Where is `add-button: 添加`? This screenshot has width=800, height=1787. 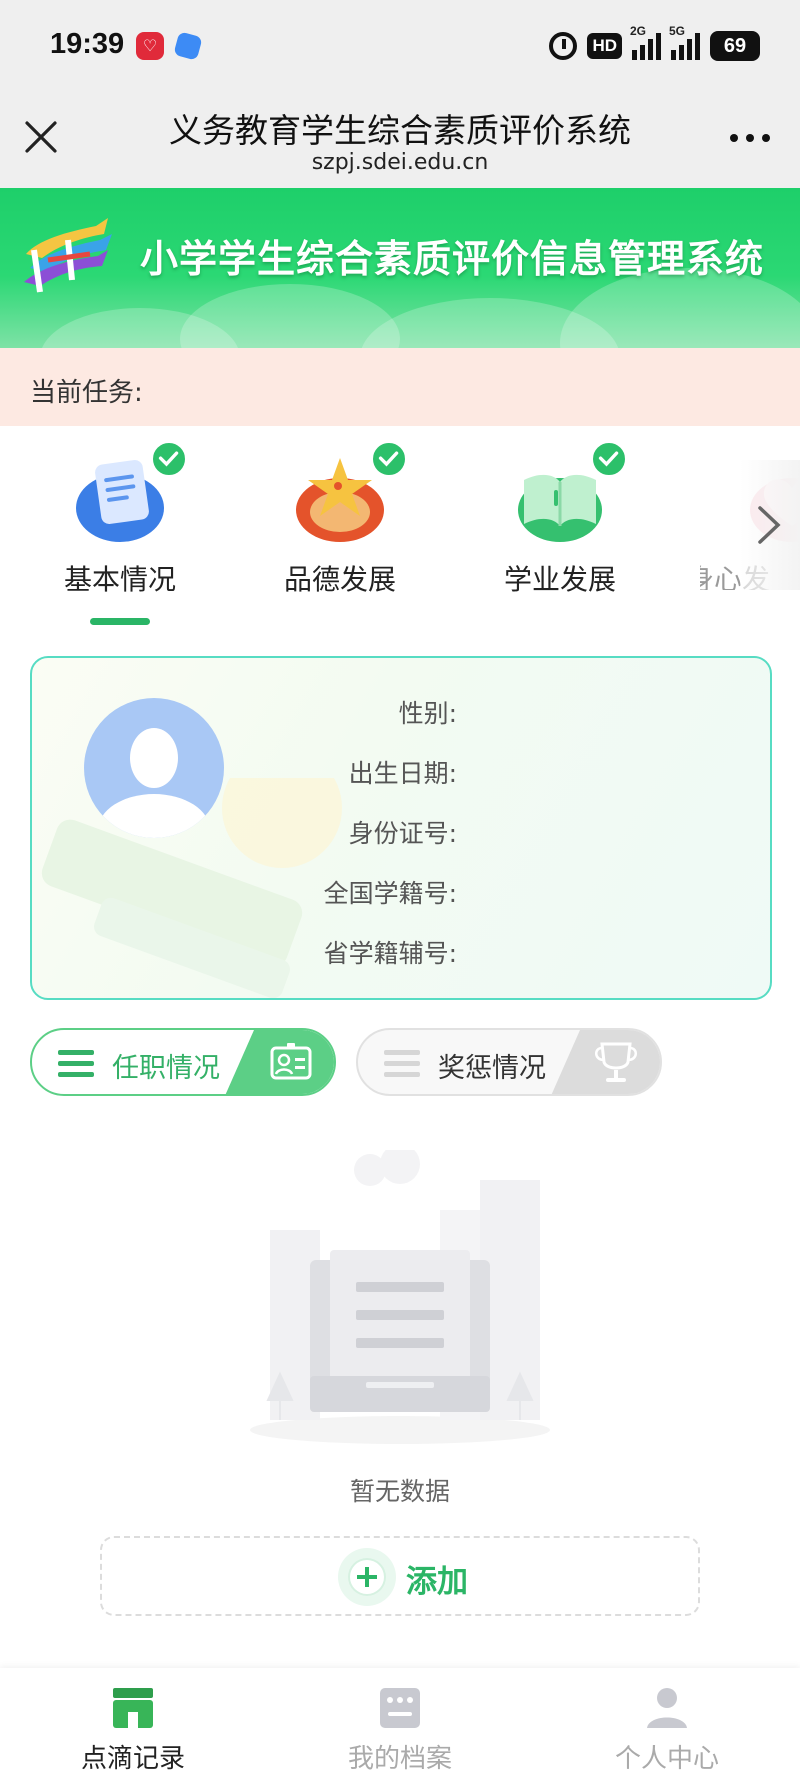
add-button: 添加 is located at coordinates (400, 1576).